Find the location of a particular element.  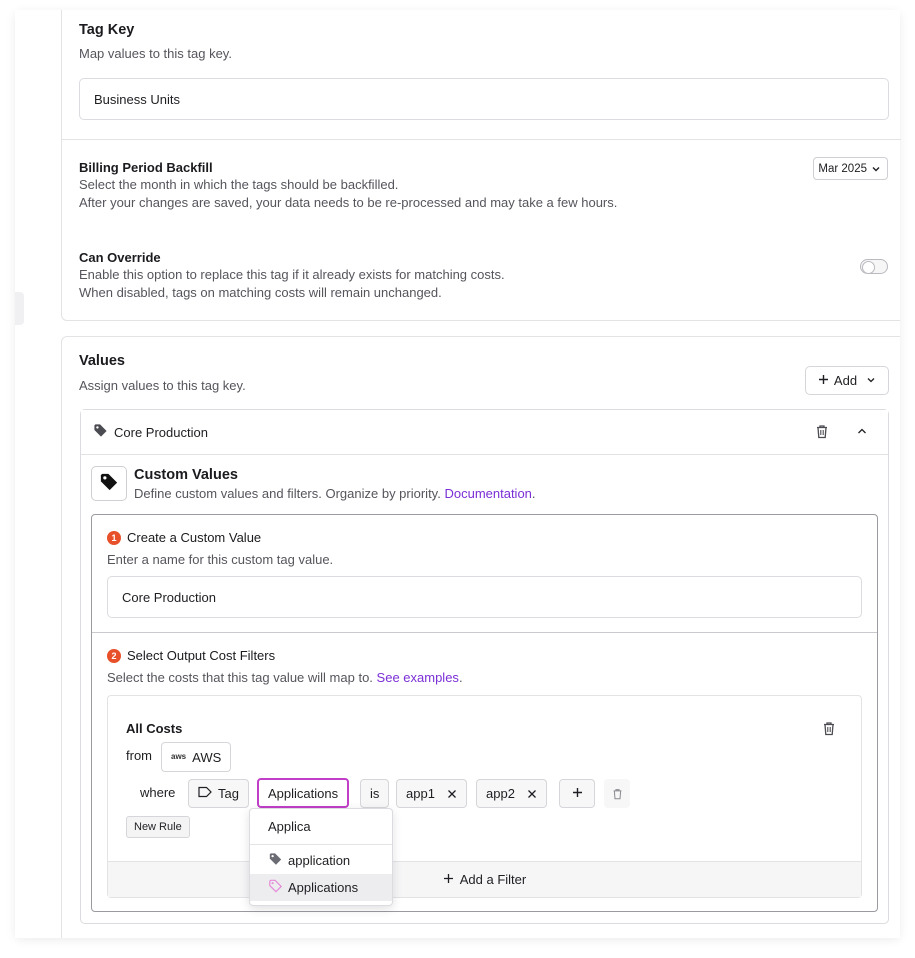

tag-key-search-value: Applica is located at coordinates (289, 826).